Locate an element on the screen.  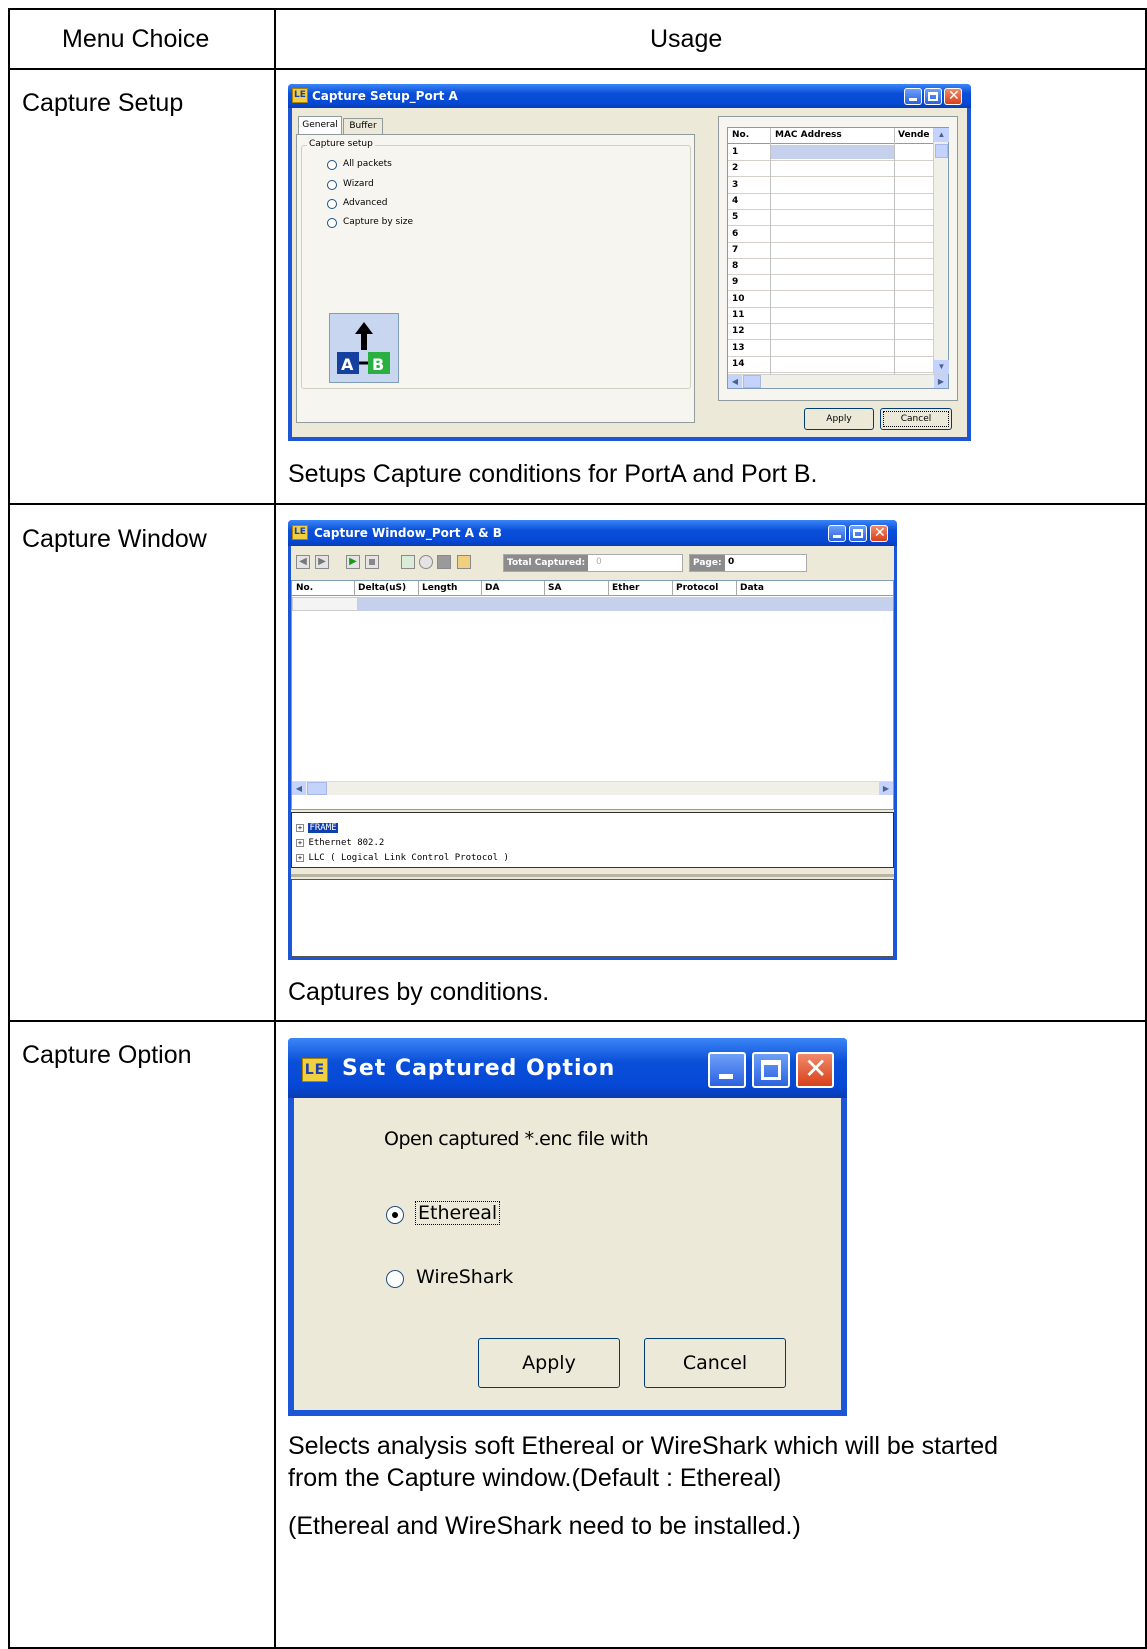
packet-column-header: DA is located at coordinates (492, 588).